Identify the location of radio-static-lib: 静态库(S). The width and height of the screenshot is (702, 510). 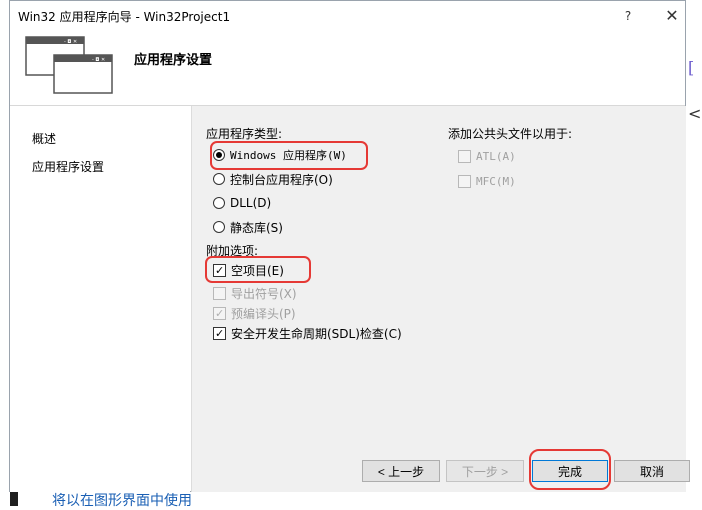
(248, 227).